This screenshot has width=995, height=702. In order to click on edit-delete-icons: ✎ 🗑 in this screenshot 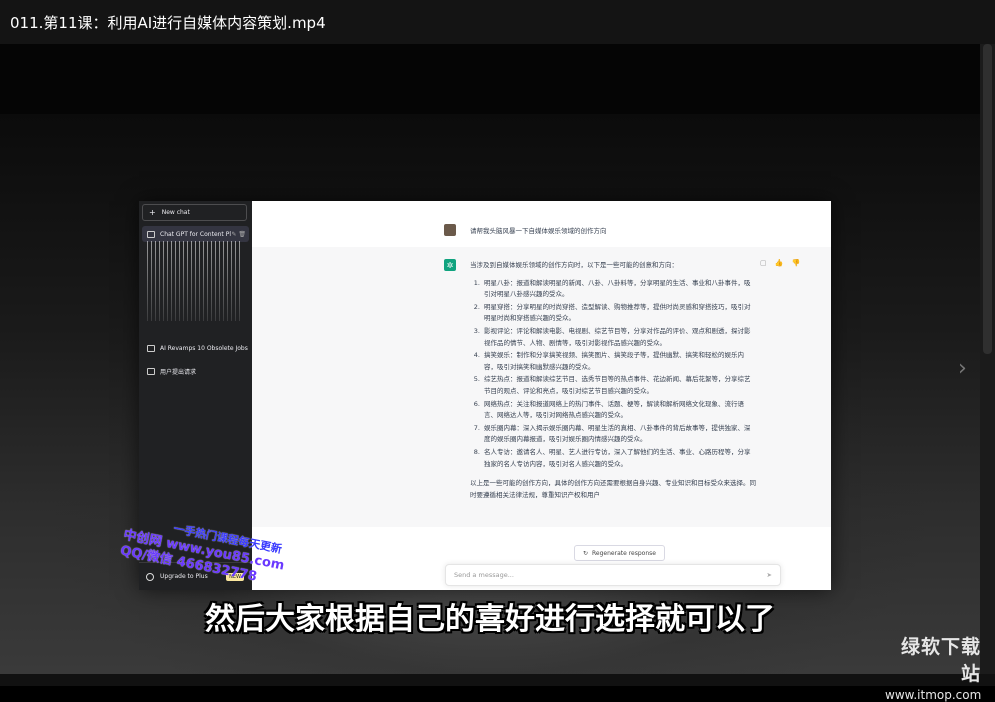, I will do `click(238, 234)`.